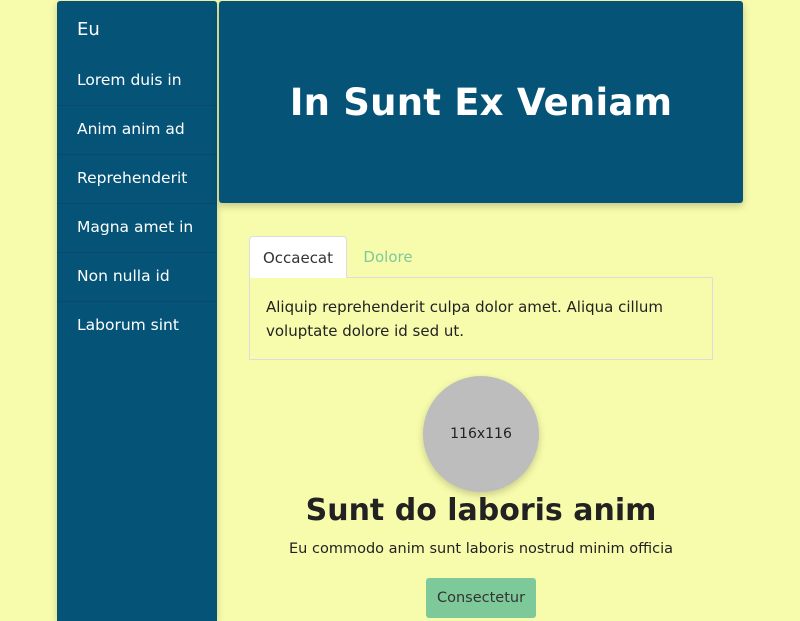  I want to click on sidebar-item-laborum-sint: Laborum sint, so click(137, 326).